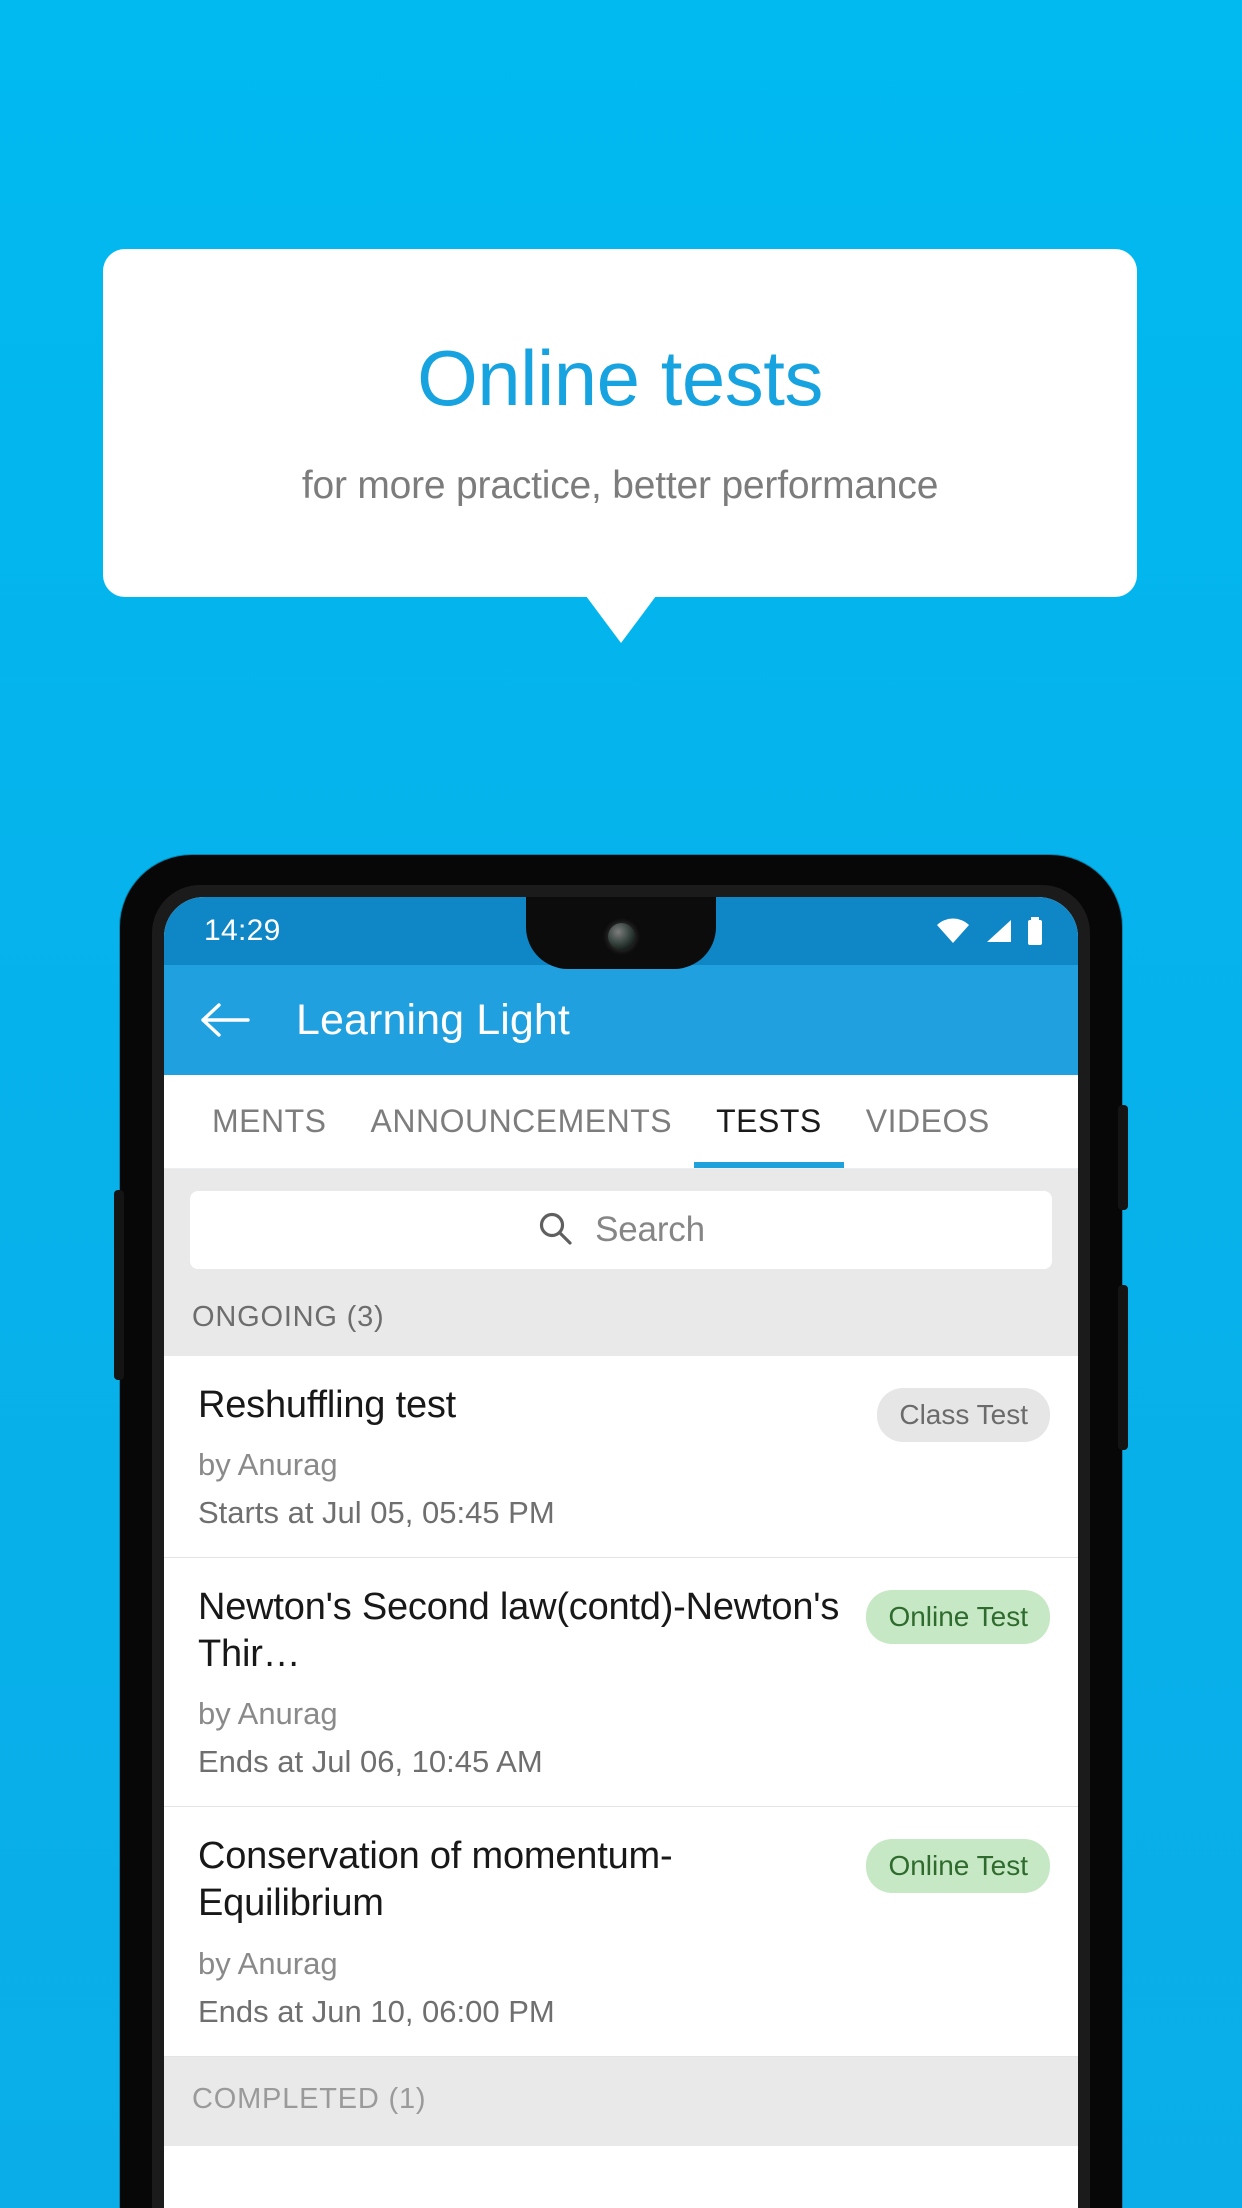  What do you see at coordinates (242, 930) in the screenshot?
I see `status-bar-time: 14:29` at bounding box center [242, 930].